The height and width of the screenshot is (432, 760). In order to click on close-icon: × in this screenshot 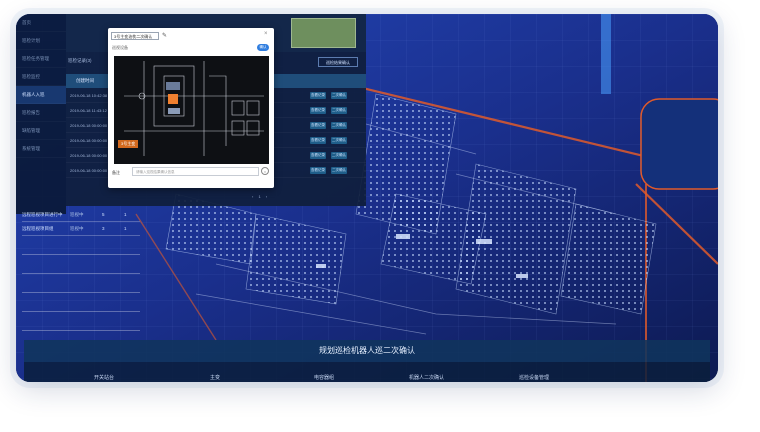, I will do `click(266, 34)`.